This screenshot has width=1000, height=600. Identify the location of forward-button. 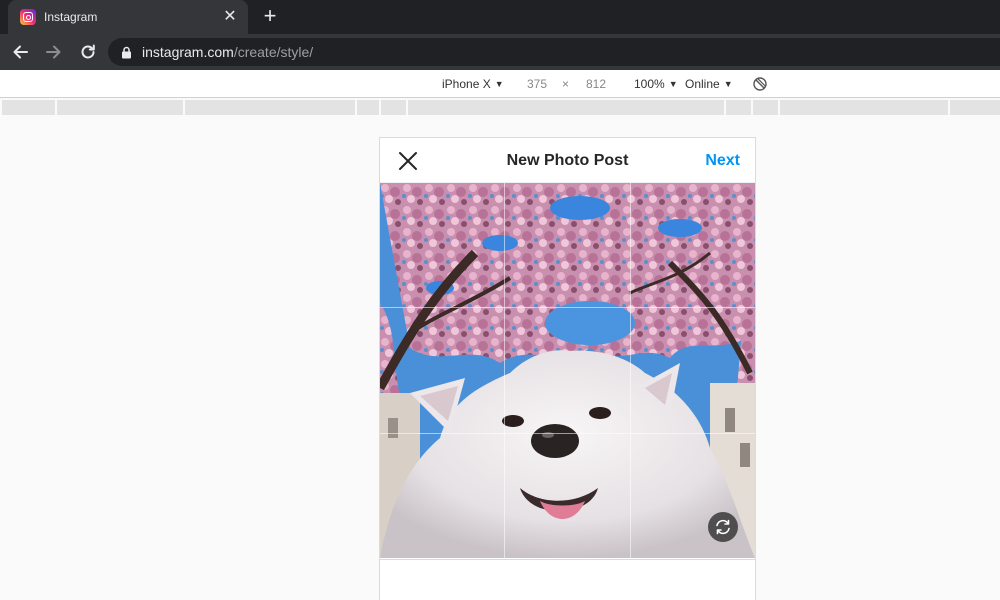
(54, 52).